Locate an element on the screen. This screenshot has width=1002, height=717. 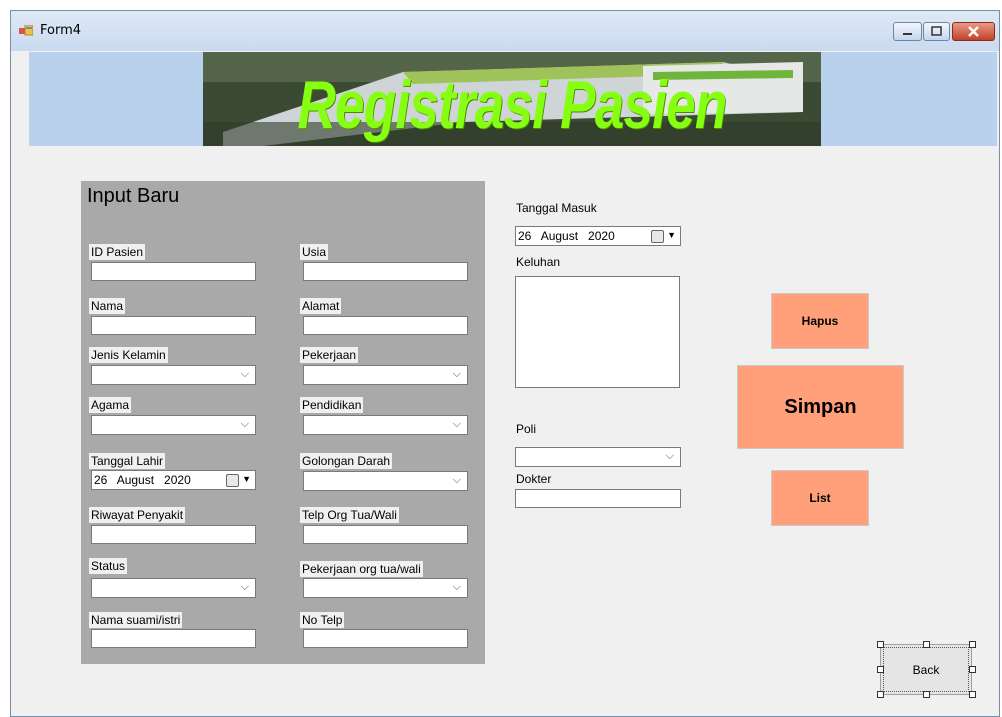
dokter-input is located at coordinates (598, 498).